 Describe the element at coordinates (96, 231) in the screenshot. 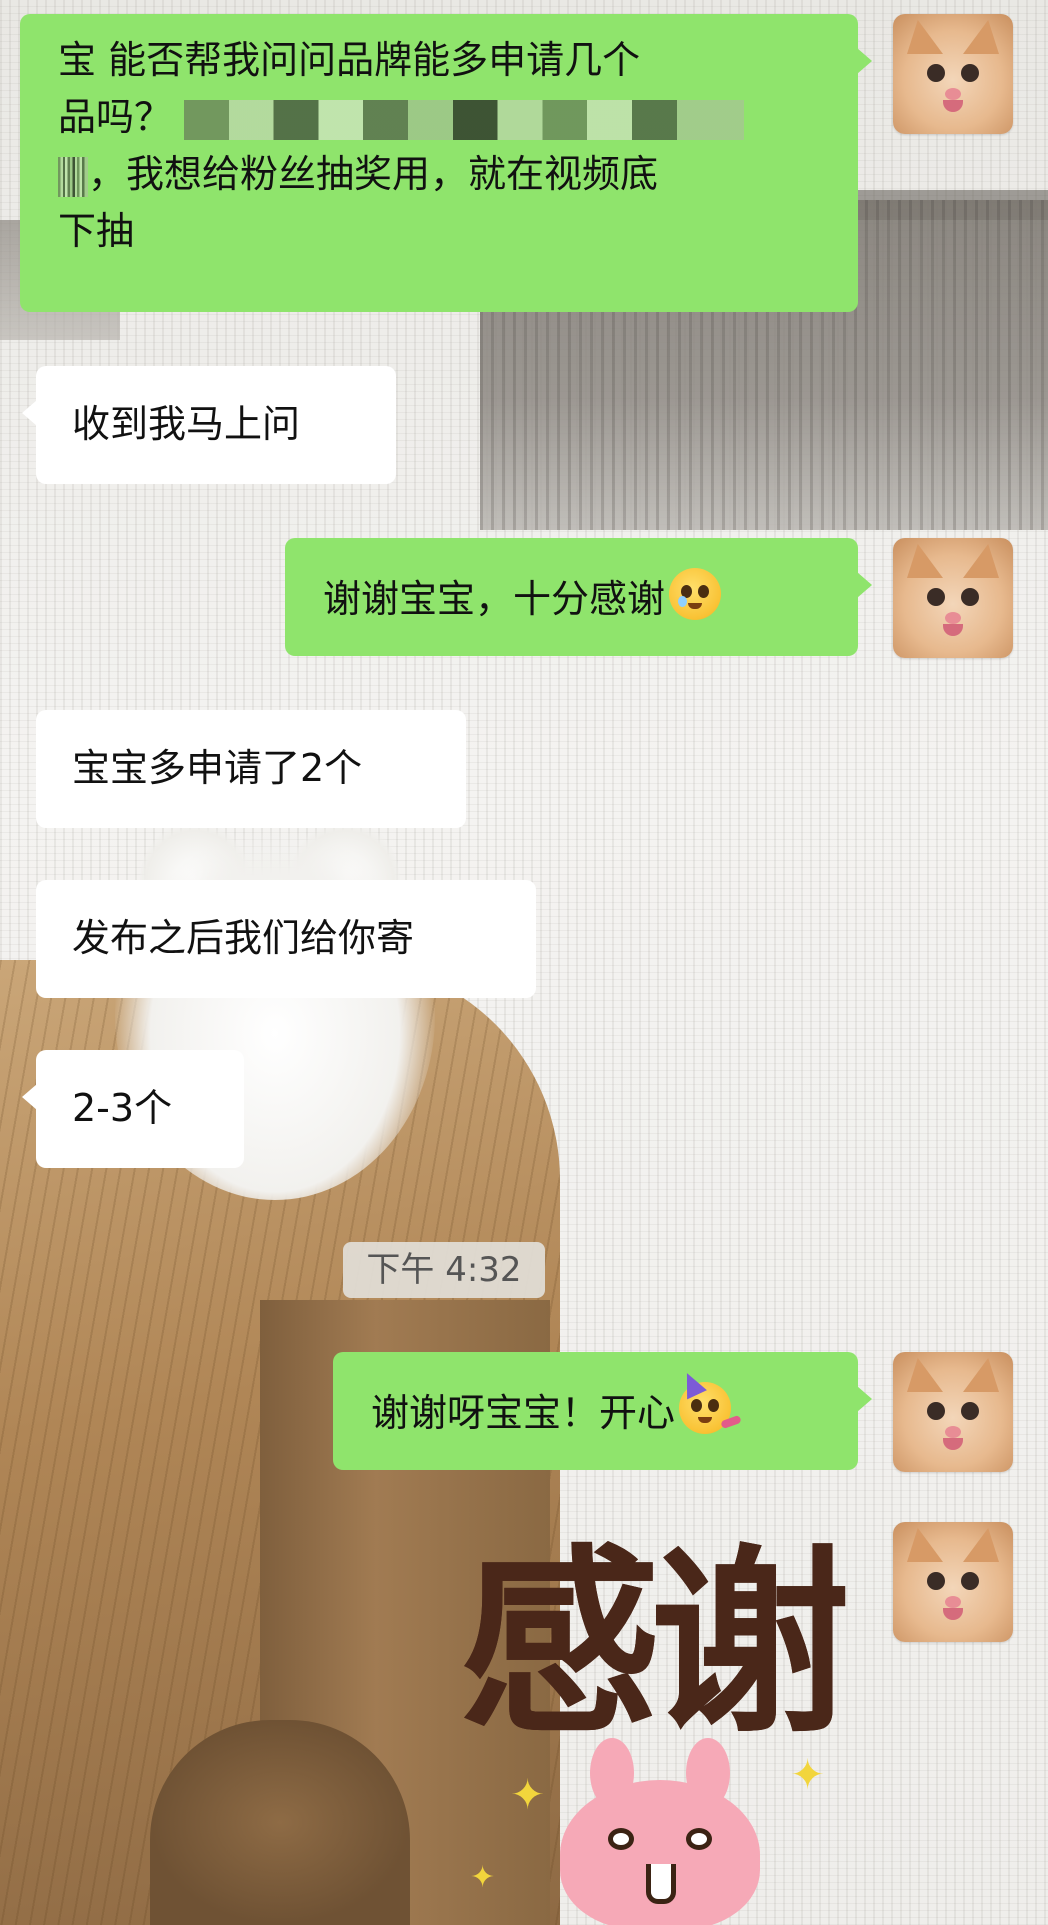

I see `message-text: 下抽` at that location.